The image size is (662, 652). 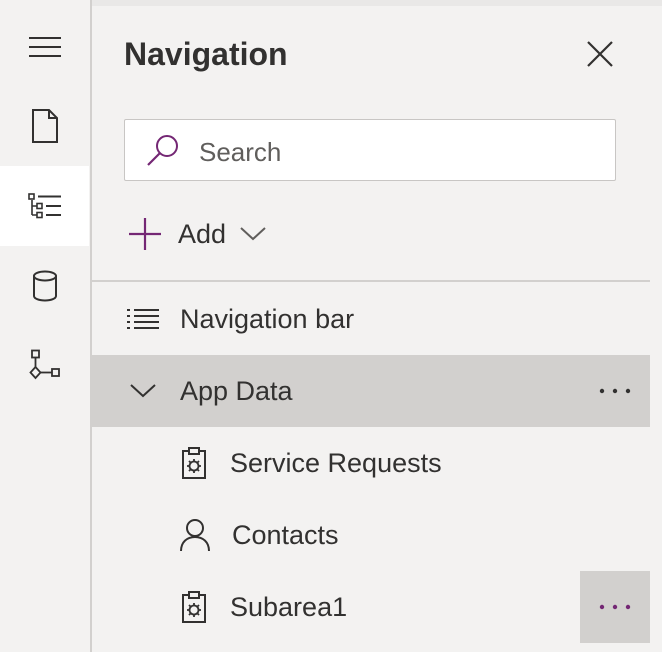 What do you see at coordinates (143, 319) in the screenshot?
I see `list-icon` at bounding box center [143, 319].